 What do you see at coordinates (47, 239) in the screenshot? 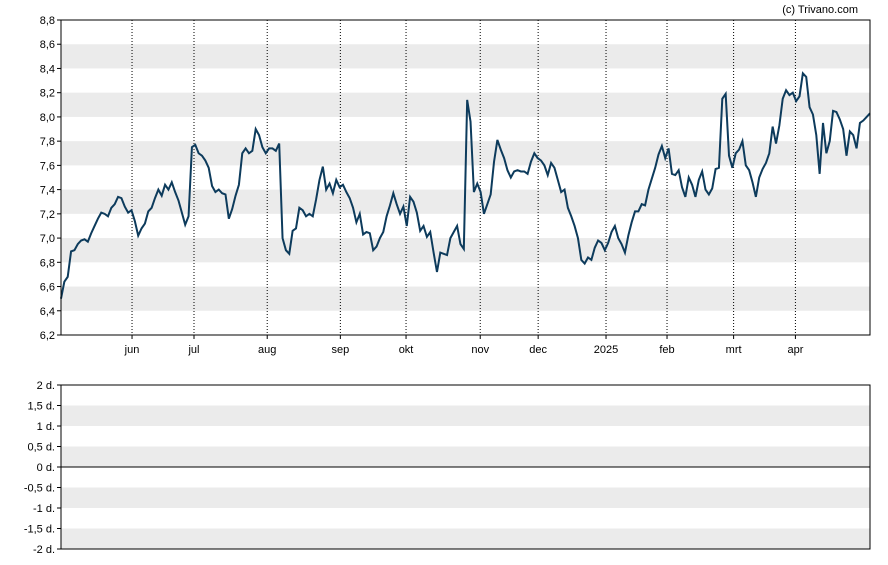
I see `y-tick-label: 7,0` at bounding box center [47, 239].